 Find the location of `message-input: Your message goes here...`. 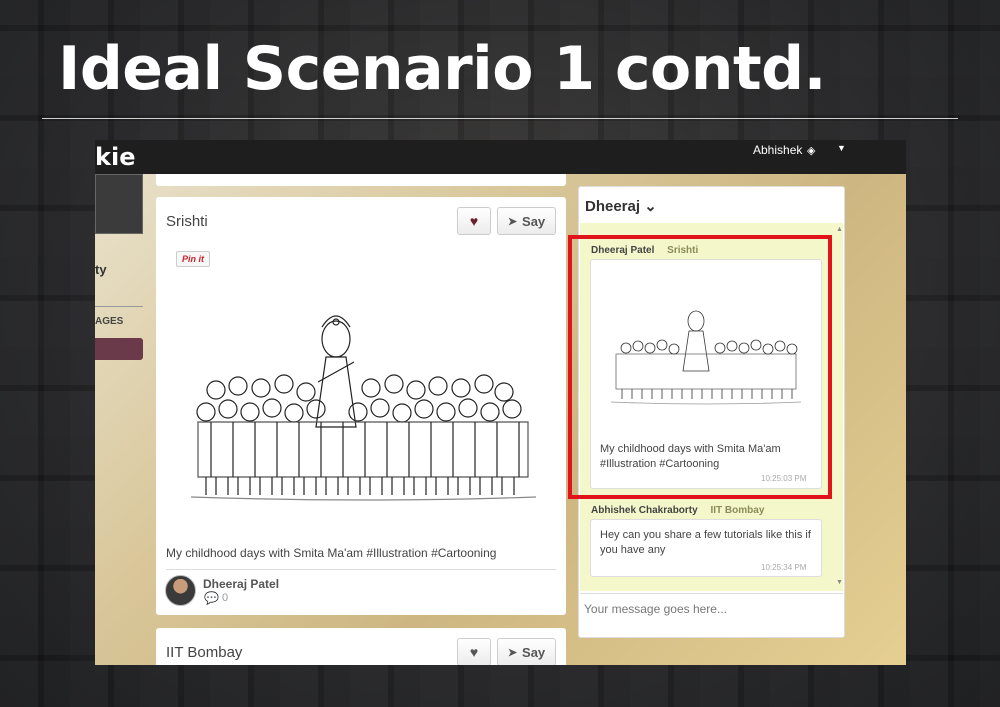

message-input: Your message goes here... is located at coordinates (711, 615).